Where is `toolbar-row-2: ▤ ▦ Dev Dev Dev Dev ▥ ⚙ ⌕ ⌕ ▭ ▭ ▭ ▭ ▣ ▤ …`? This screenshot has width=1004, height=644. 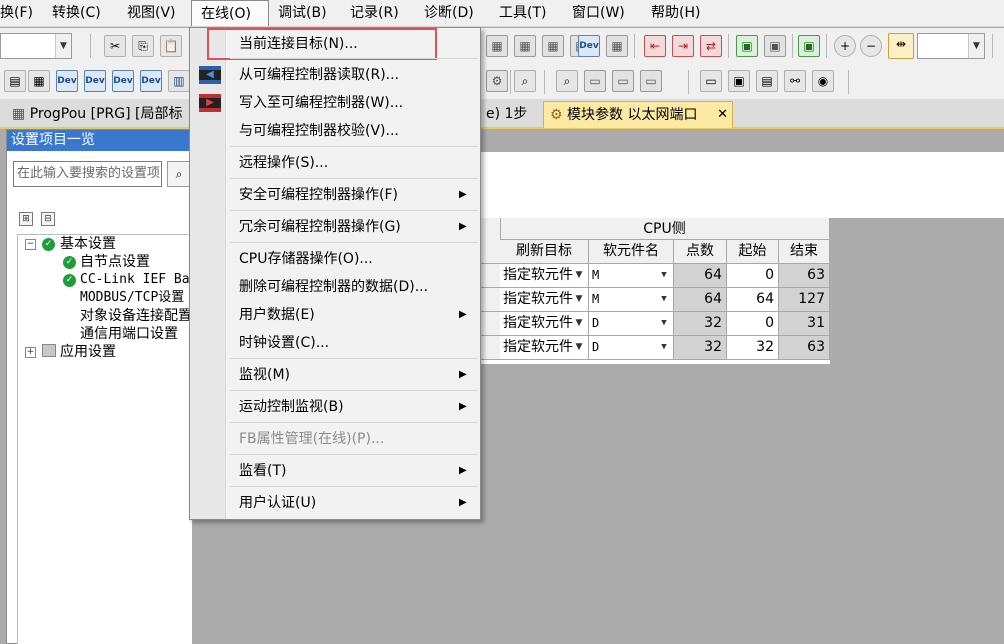 toolbar-row-2: ▤ ▦ Dev Dev Dev Dev ▥ ⚙ ⌕ ⌕ ▭ ▭ ▭ ▭ ▣ ▤ … is located at coordinates (502, 82).